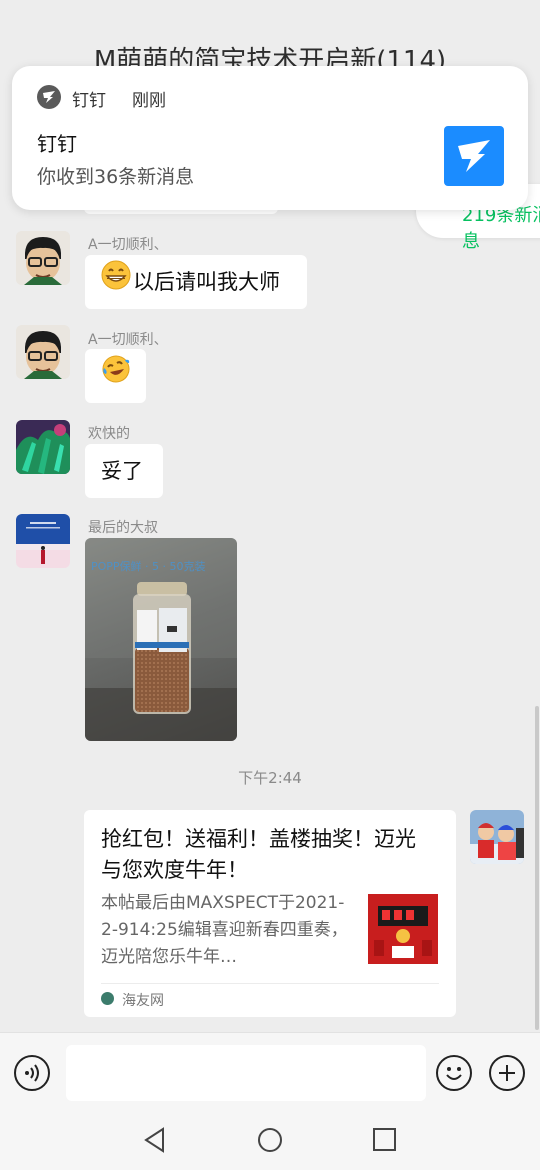  Describe the element at coordinates (149, 101) in the screenshot. I see `notification-time: 刚刚` at that location.